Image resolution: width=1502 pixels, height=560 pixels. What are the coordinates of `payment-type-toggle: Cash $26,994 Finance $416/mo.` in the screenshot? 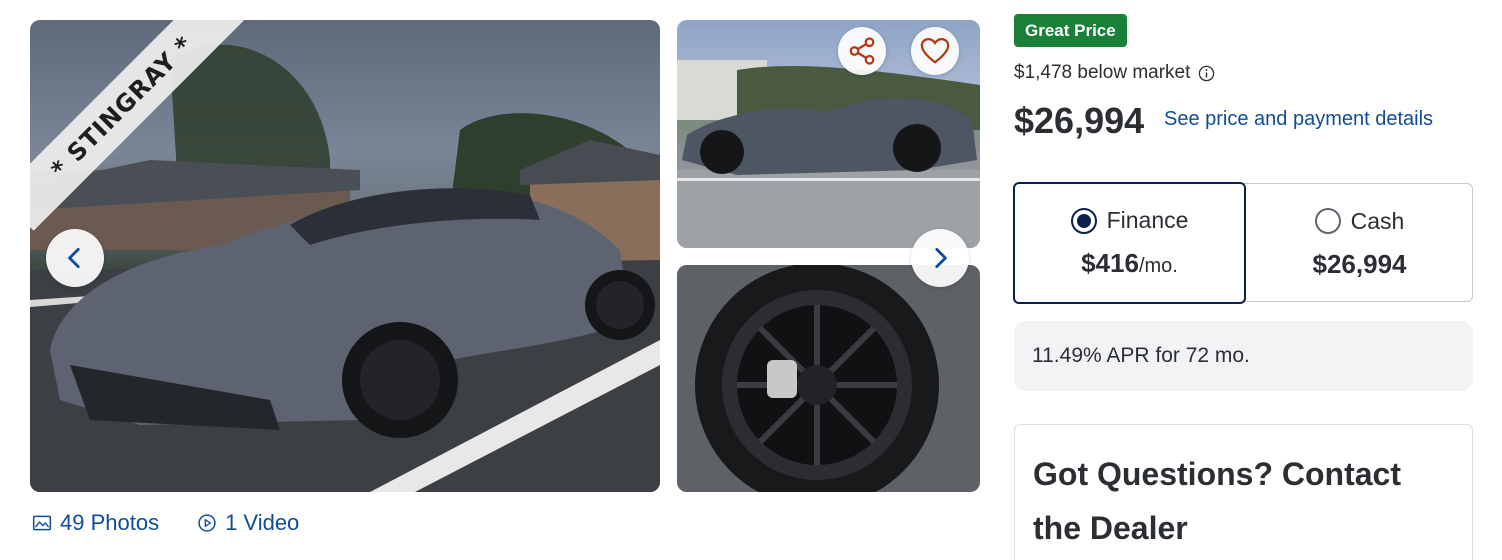 It's located at (1243, 243).